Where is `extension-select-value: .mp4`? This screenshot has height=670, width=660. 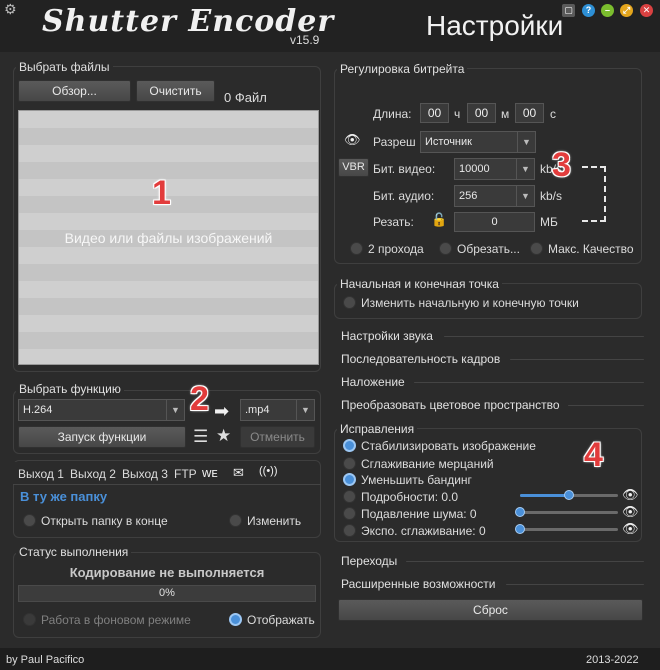 extension-select-value: .mp4 is located at coordinates (257, 410).